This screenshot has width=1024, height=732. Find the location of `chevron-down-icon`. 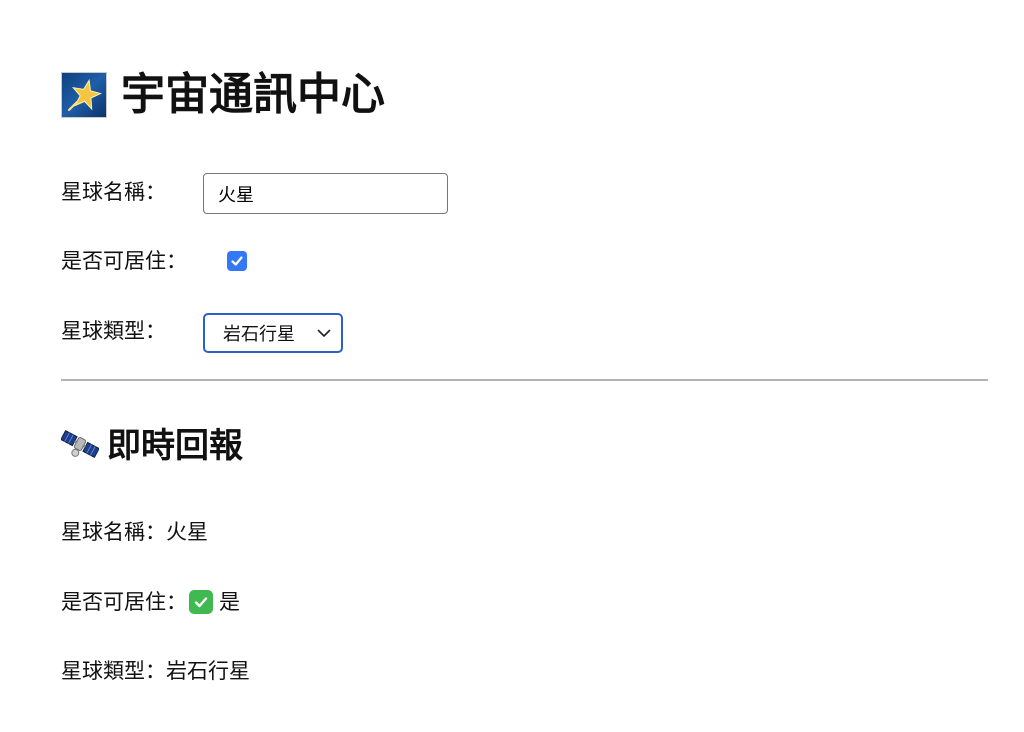

chevron-down-icon is located at coordinates (324, 333).